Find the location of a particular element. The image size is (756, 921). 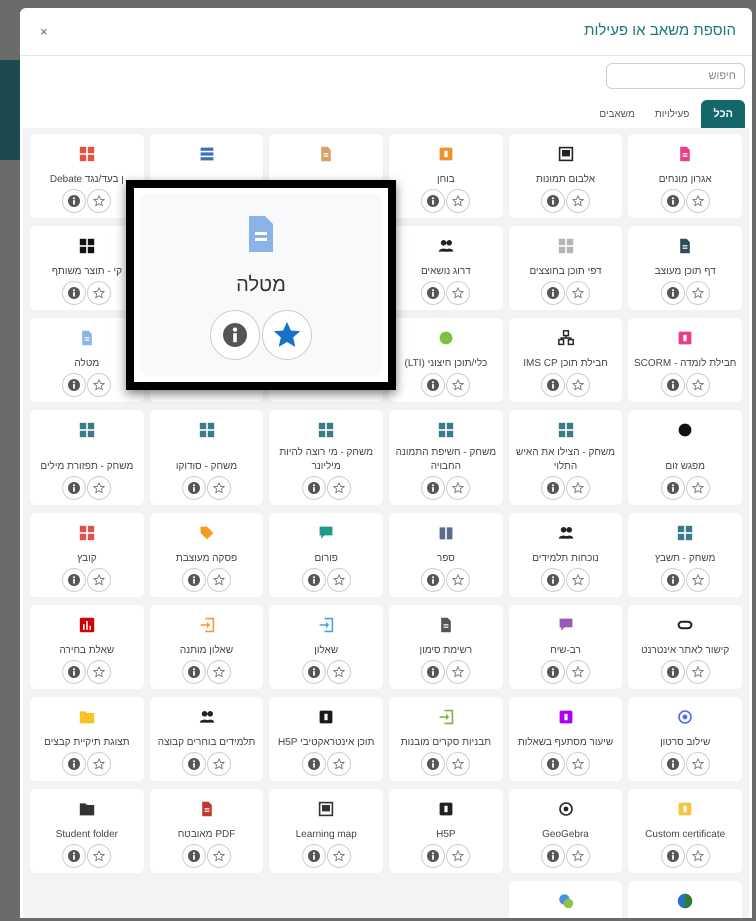

activity-card: משחק - הצילו את האיש התלוי is located at coordinates (565, 457).